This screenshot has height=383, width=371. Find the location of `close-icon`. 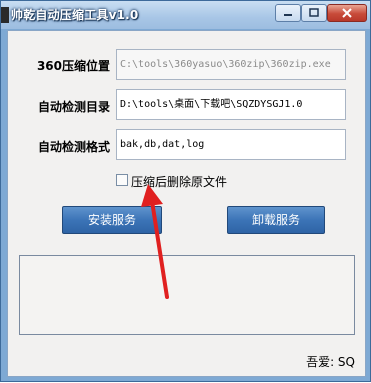

close-icon is located at coordinates (347, 13).